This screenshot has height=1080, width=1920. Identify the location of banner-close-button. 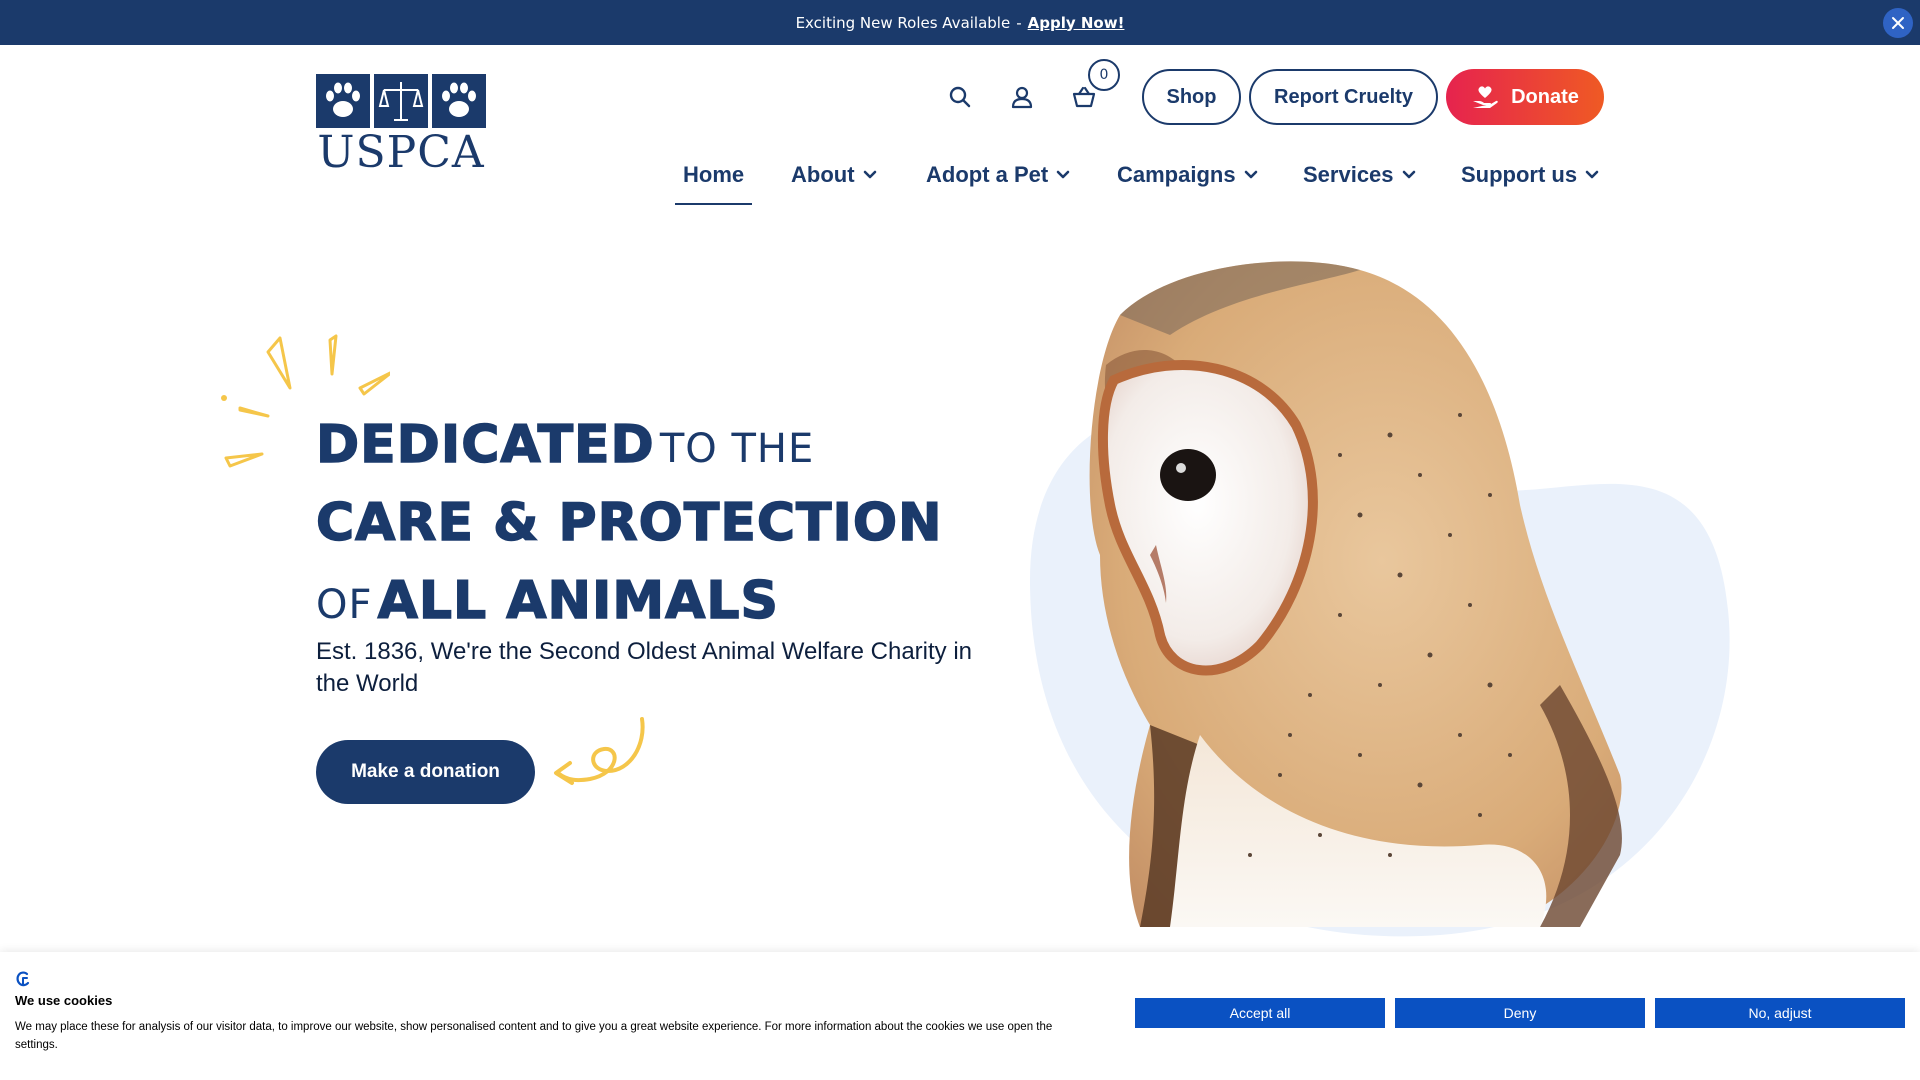
(1898, 23).